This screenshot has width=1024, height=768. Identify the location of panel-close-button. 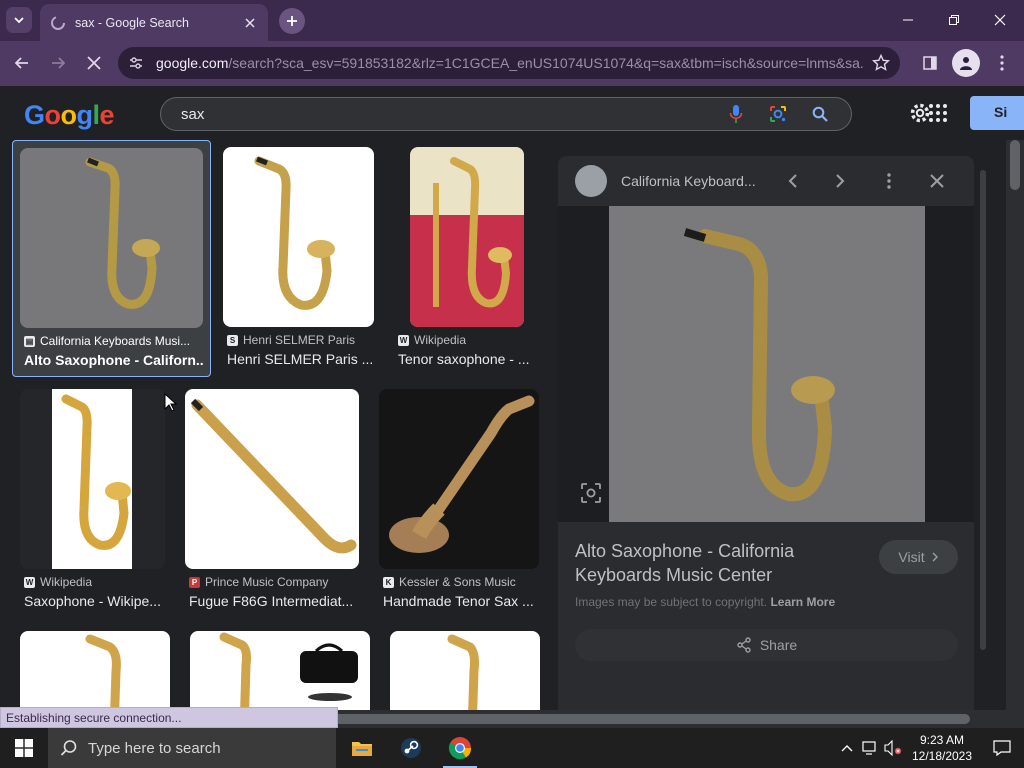
(937, 181).